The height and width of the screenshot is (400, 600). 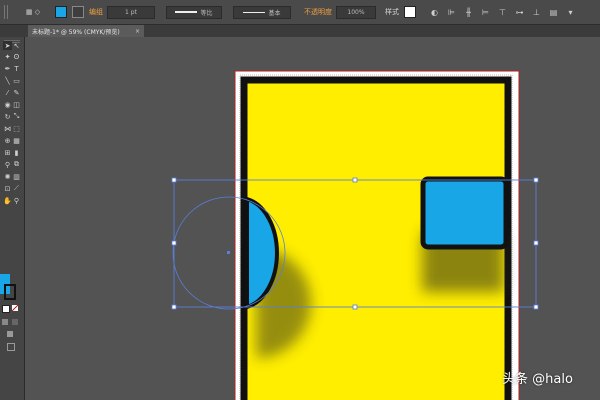 What do you see at coordinates (11, 347) in the screenshot?
I see `screen-mode-icon` at bounding box center [11, 347].